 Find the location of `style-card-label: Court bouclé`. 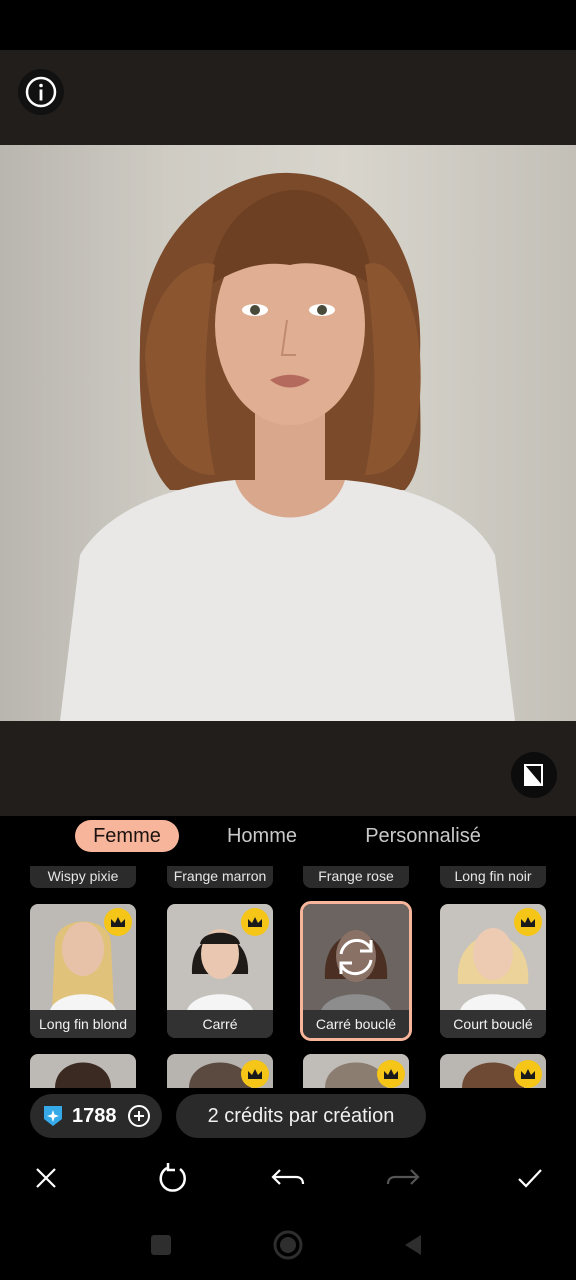

style-card-label: Court bouclé is located at coordinates (493, 1024).